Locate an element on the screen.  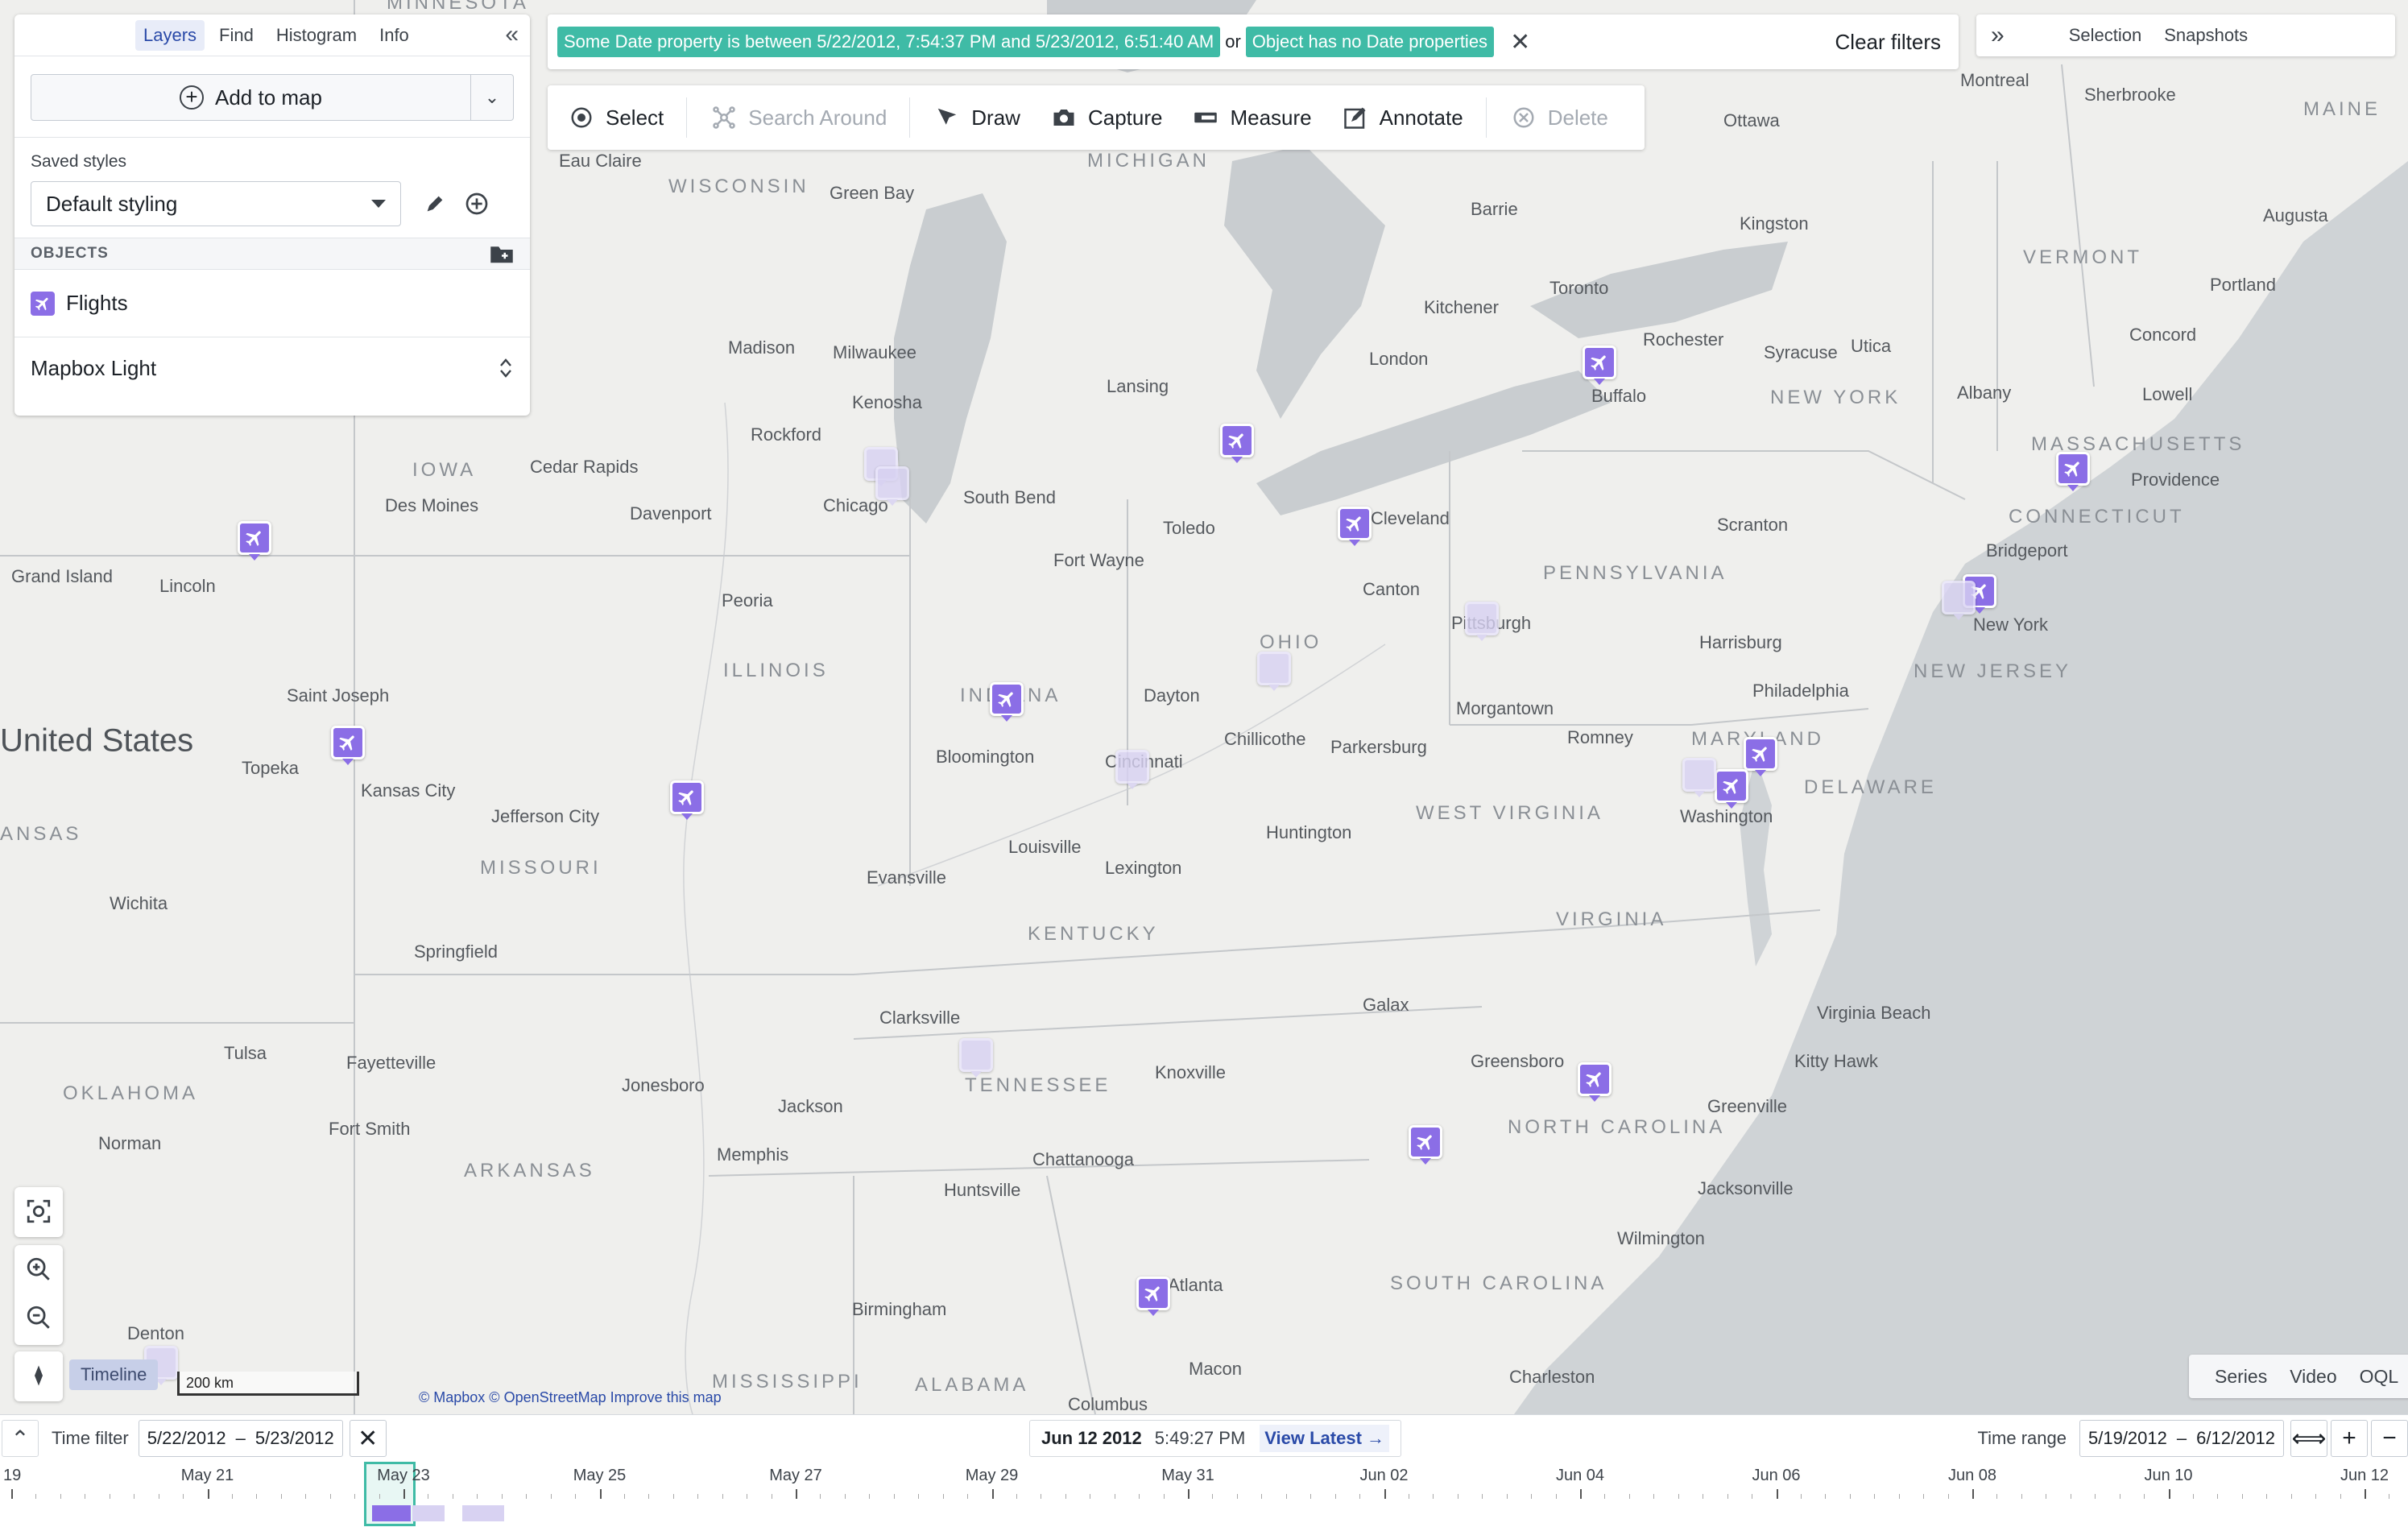
measure-tool: Measure is located at coordinates (1252, 117).